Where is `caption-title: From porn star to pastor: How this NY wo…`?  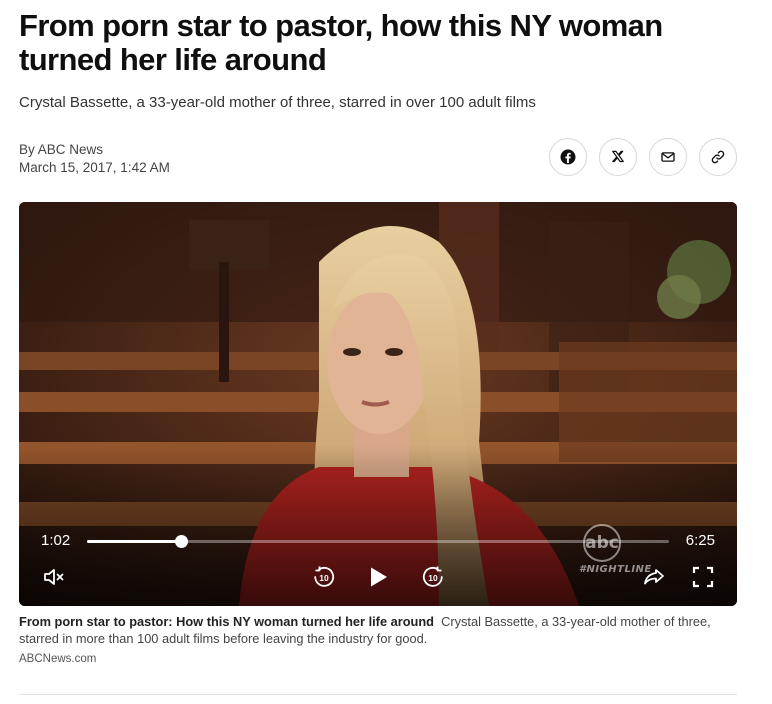
caption-title: From porn star to pastor: How this NY wo… is located at coordinates (226, 621).